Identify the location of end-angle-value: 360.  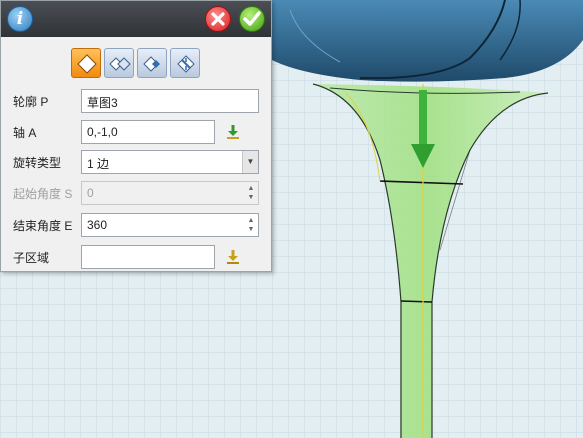
(97, 225).